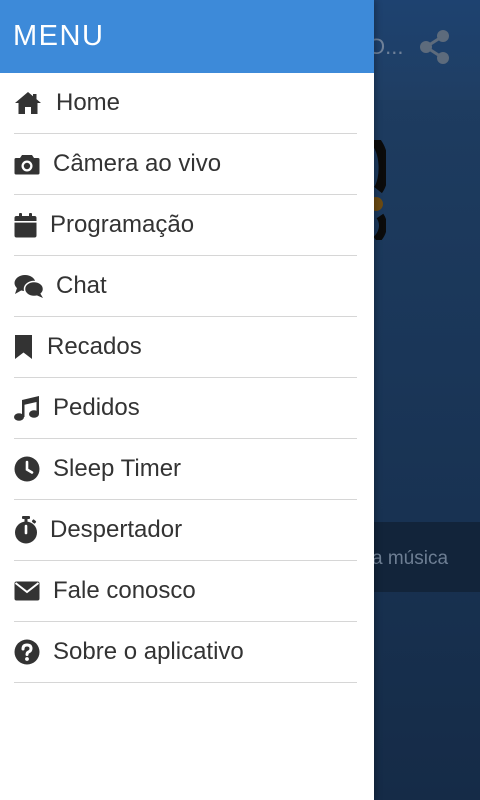  Describe the element at coordinates (33, 652) in the screenshot. I see `question-icon` at that location.